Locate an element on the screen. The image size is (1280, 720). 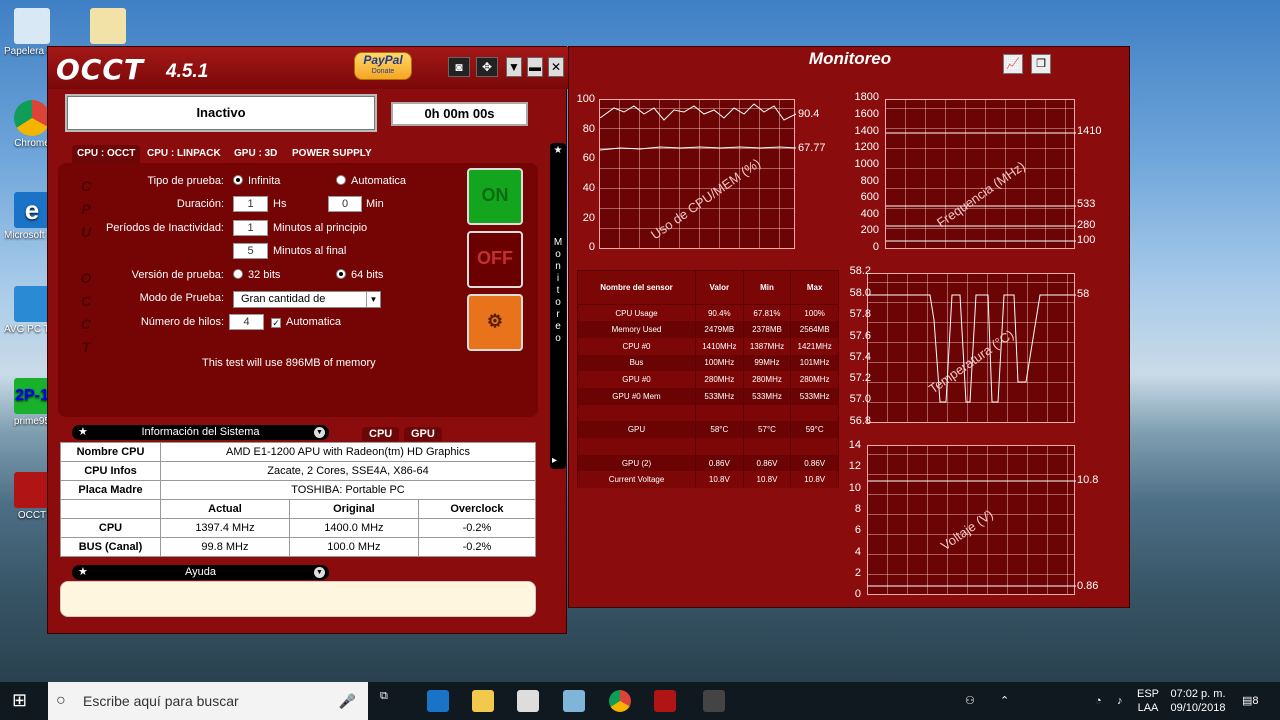
language-indicator: ESP LAA is located at coordinates (1148, 701).